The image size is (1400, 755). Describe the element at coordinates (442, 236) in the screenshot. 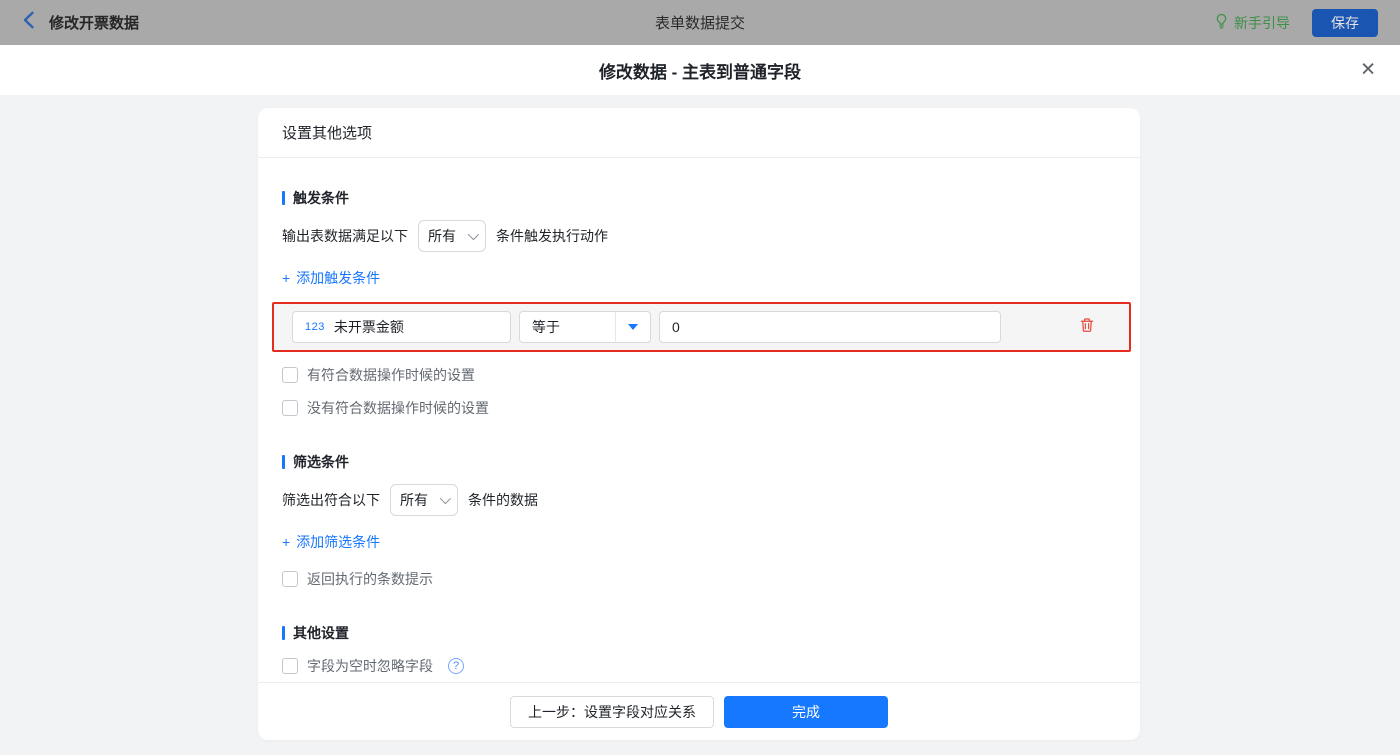

I see `trigger-match-select-value: 所有` at that location.